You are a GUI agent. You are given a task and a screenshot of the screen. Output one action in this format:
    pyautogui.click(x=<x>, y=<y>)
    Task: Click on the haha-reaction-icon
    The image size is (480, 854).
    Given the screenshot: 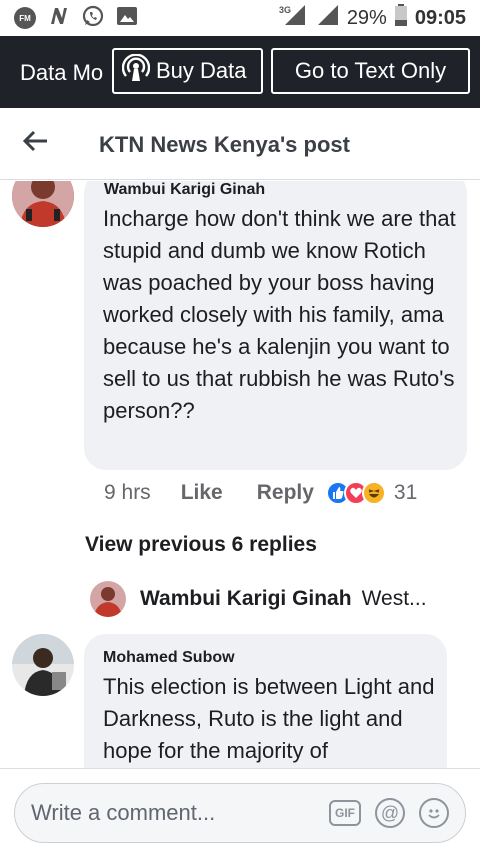 What is the action you would take?
    pyautogui.click(x=373, y=493)
    